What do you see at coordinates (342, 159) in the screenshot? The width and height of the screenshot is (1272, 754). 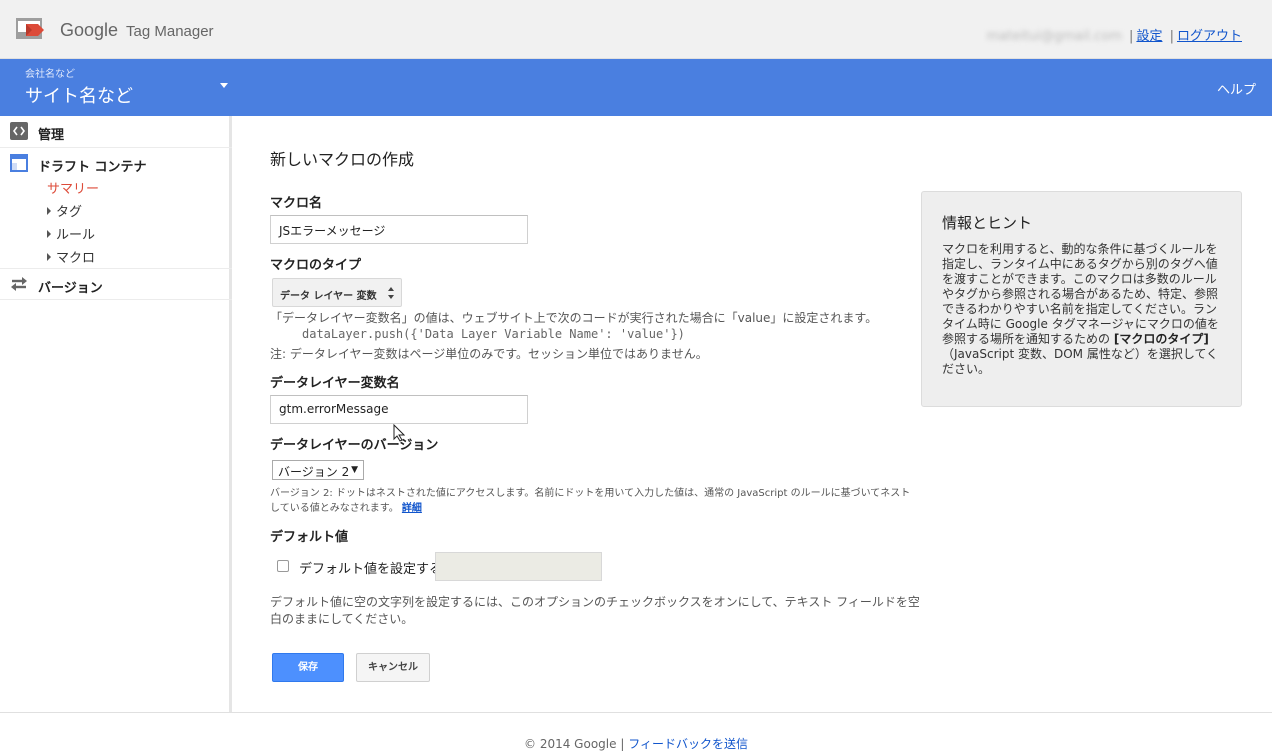 I see `page-title: 新しいマクロの作成` at bounding box center [342, 159].